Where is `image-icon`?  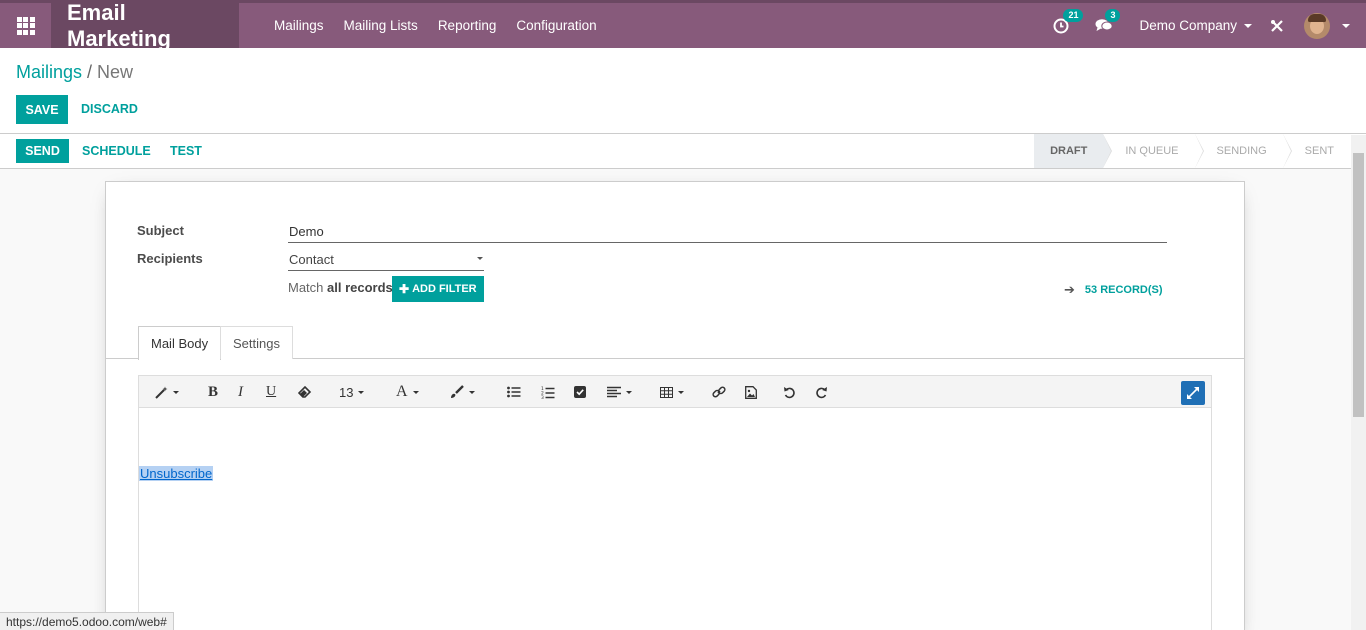
image-icon is located at coordinates (751, 392).